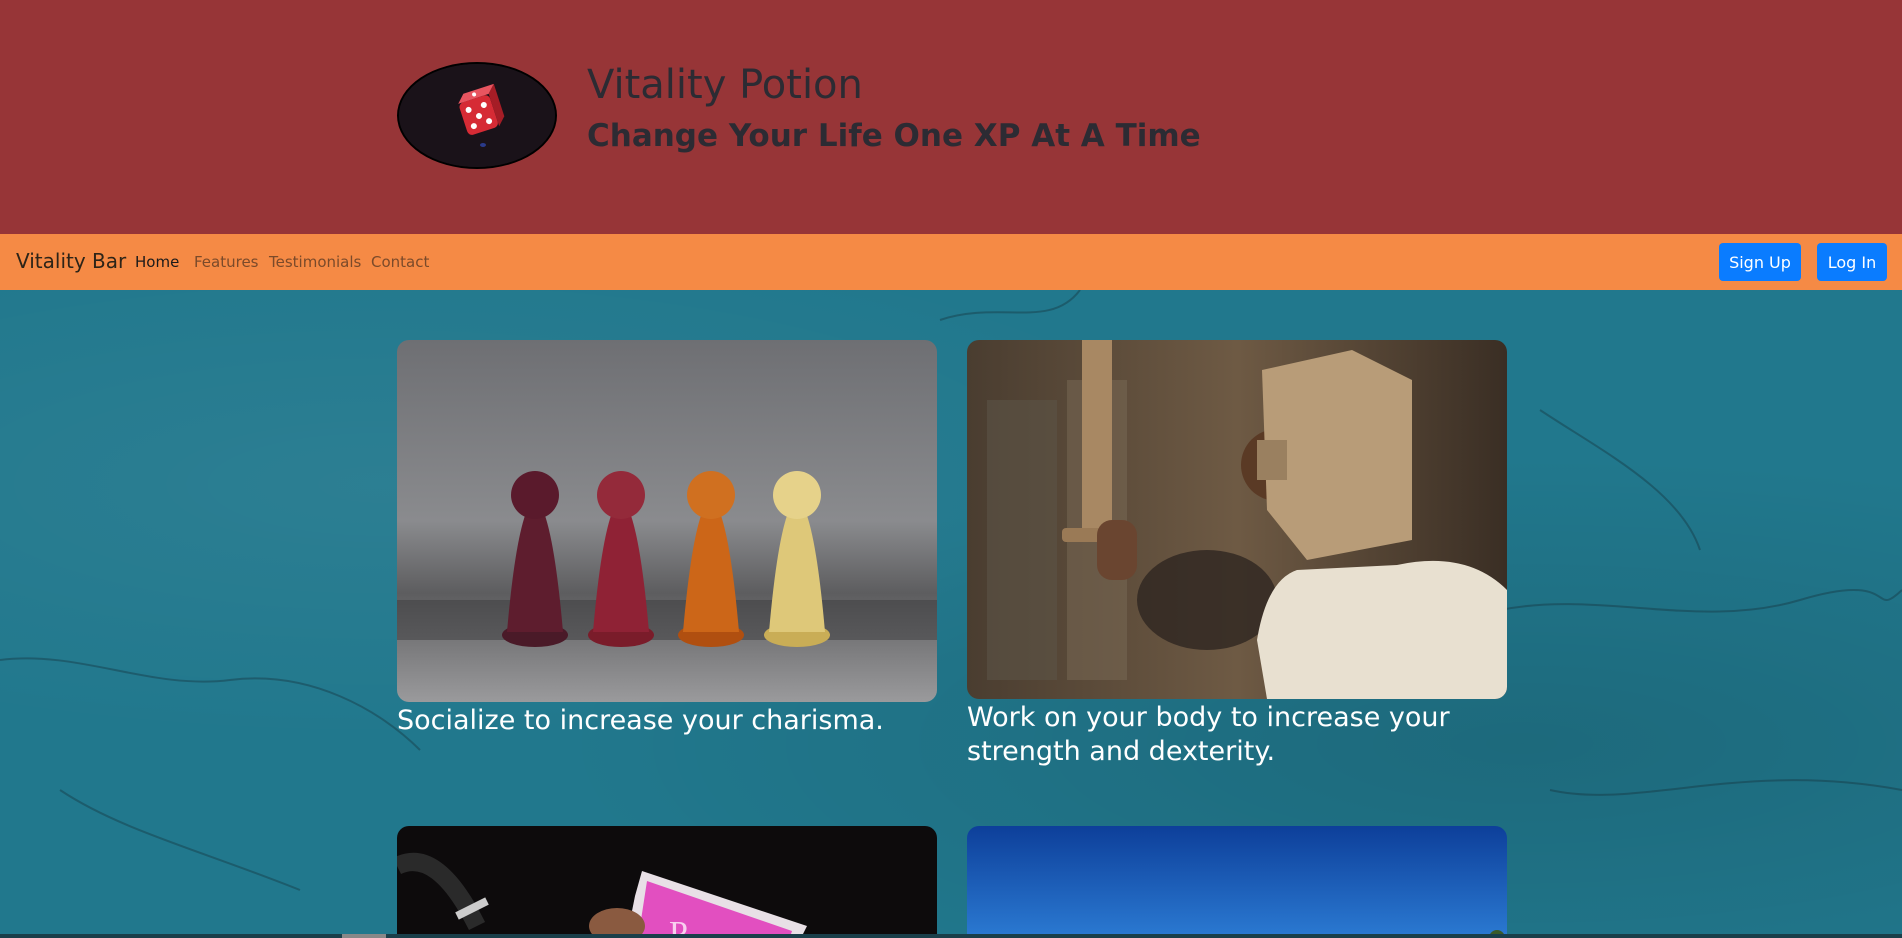 The image size is (1902, 938). I want to click on nav-link-testimonials: Testimonials, so click(315, 262).